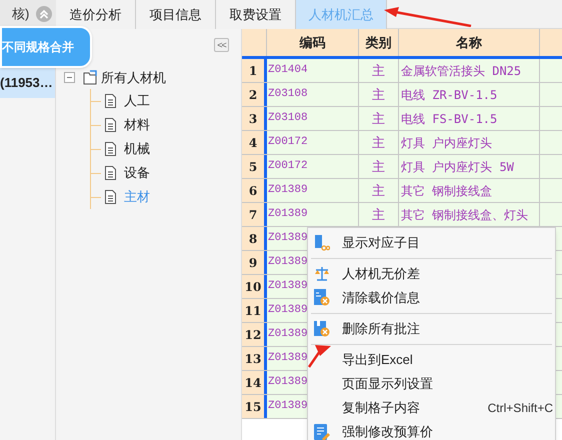 This screenshot has width=562, height=440. I want to click on table-cell: 灯具 户内座灯头 5W, so click(469, 166).